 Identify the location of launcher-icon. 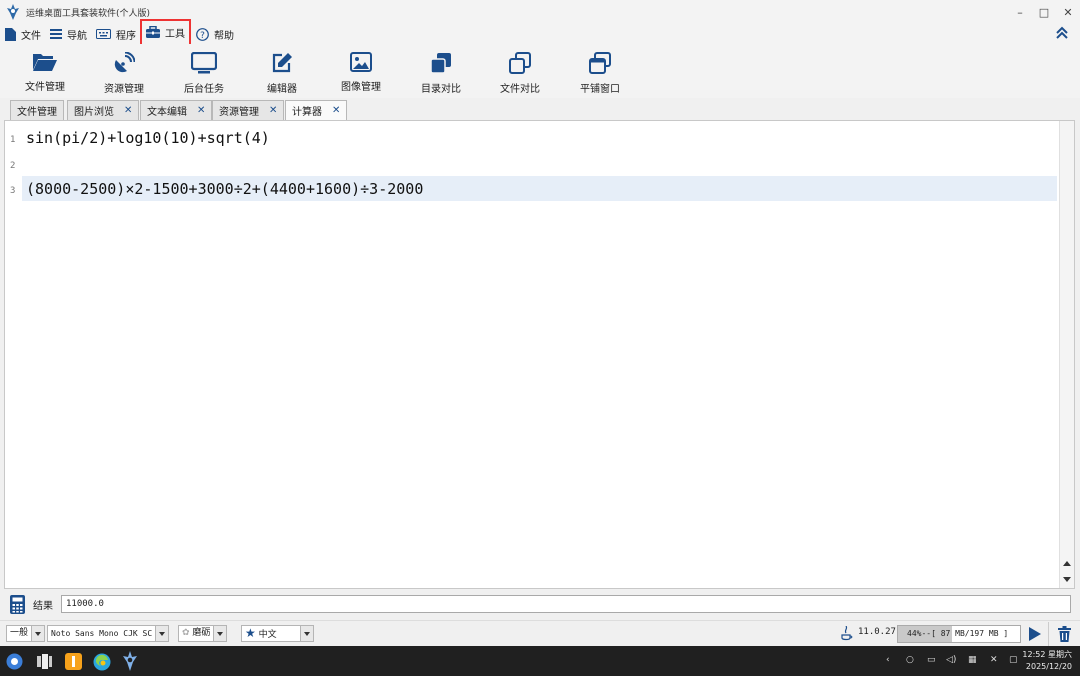
(14, 661).